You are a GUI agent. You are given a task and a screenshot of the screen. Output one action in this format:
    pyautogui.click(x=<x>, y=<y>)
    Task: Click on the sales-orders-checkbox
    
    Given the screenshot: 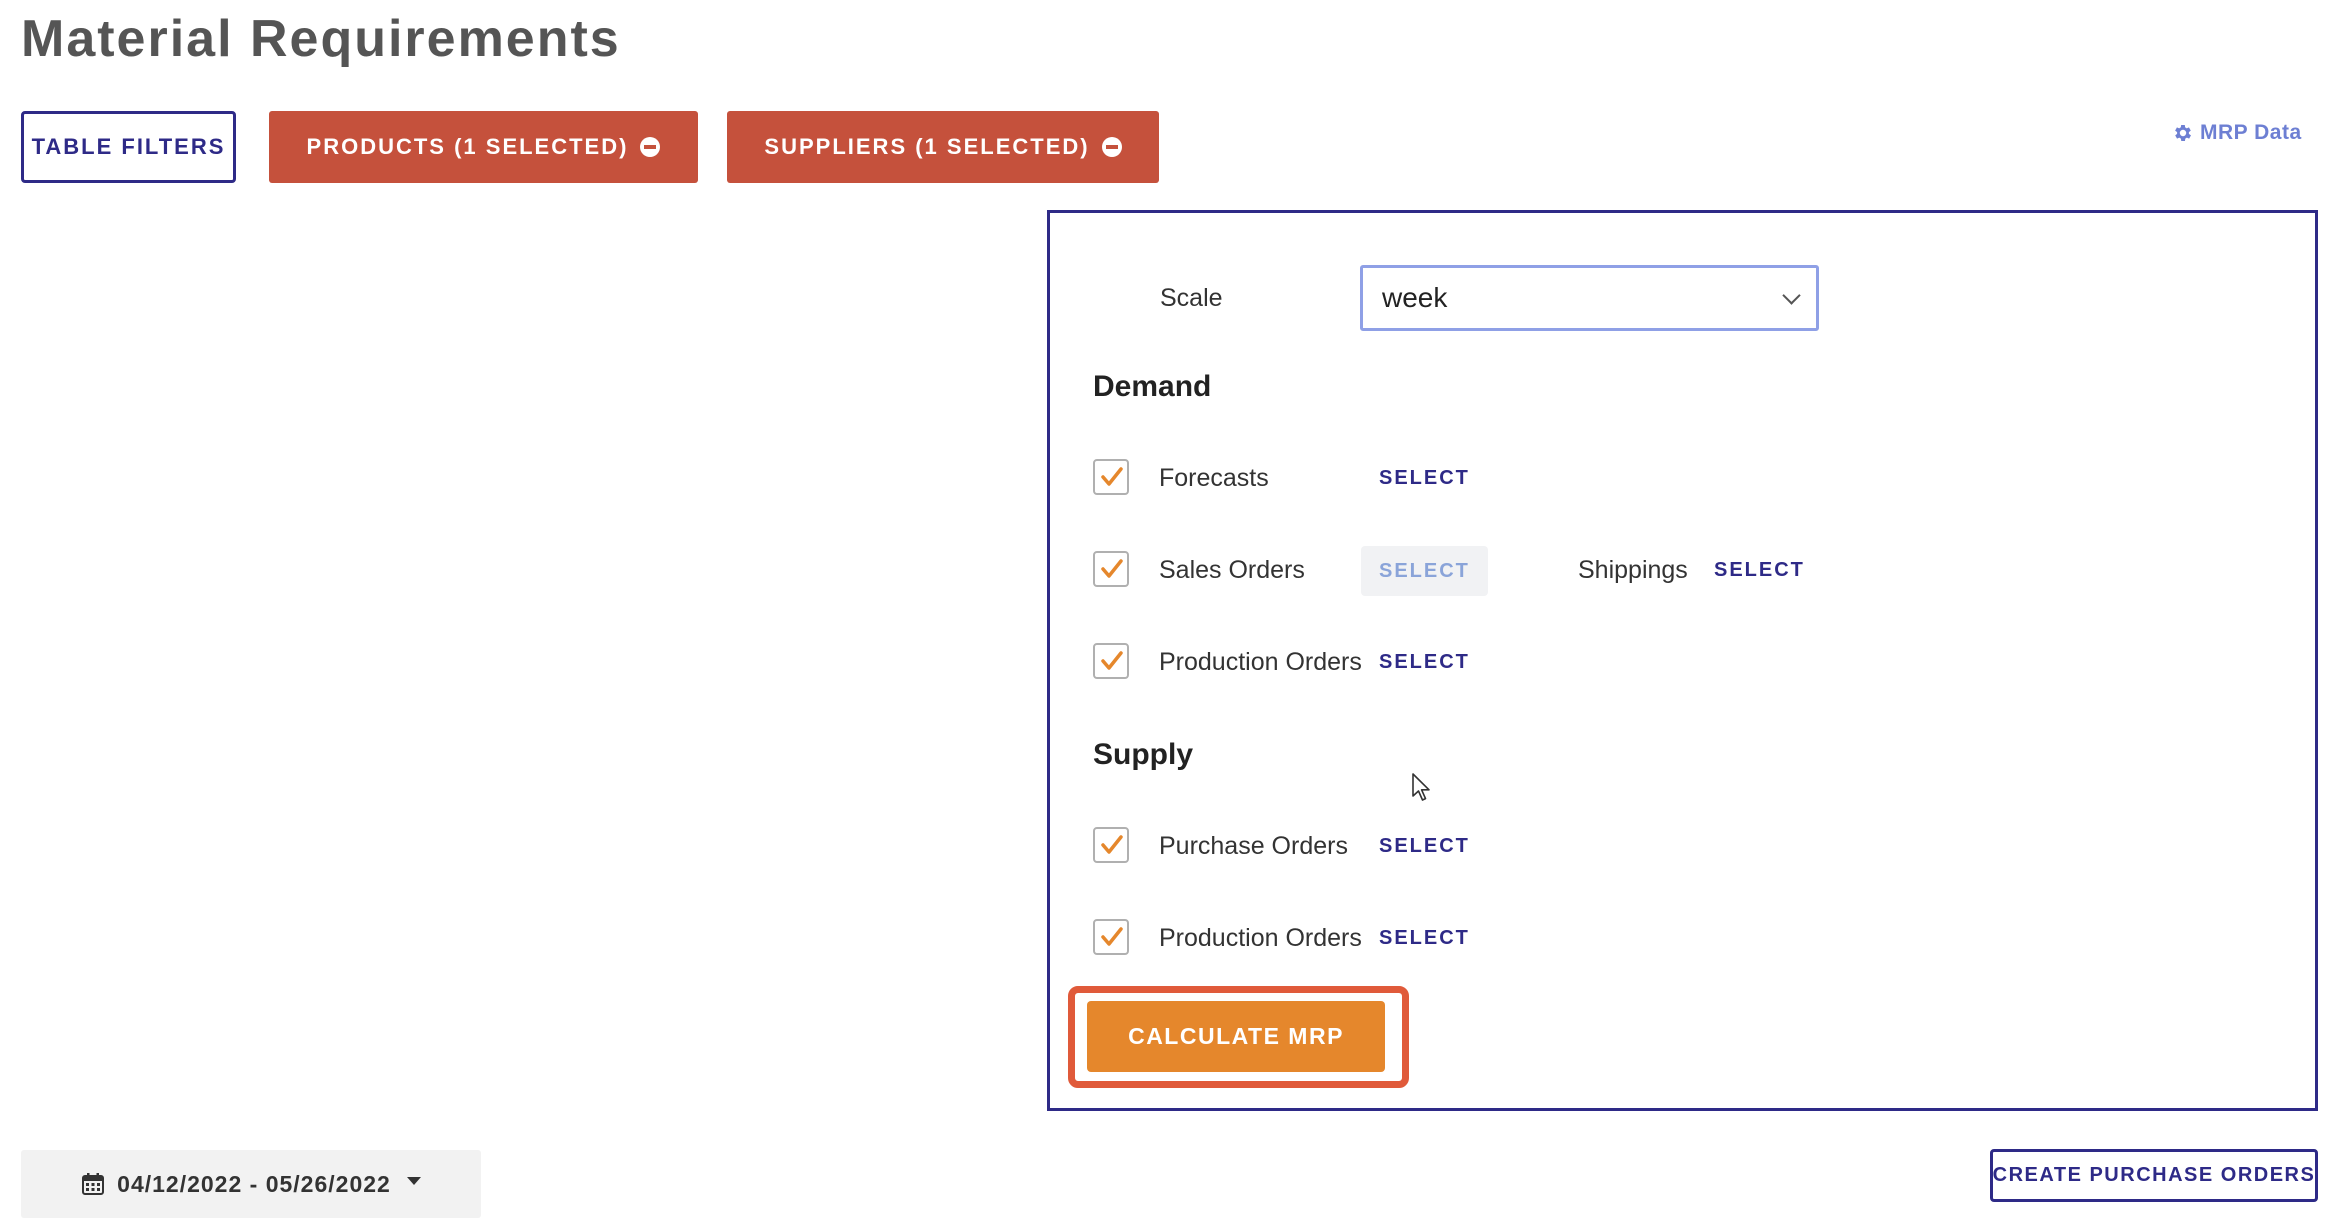 What is the action you would take?
    pyautogui.click(x=1111, y=569)
    